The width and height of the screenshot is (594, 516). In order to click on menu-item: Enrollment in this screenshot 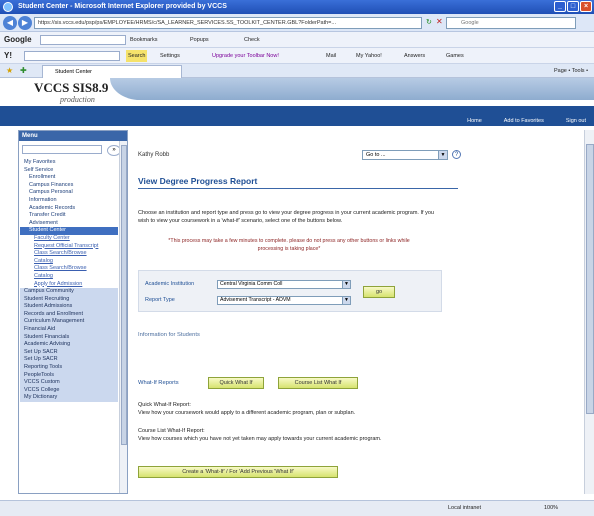, I will do `click(69, 178)`.